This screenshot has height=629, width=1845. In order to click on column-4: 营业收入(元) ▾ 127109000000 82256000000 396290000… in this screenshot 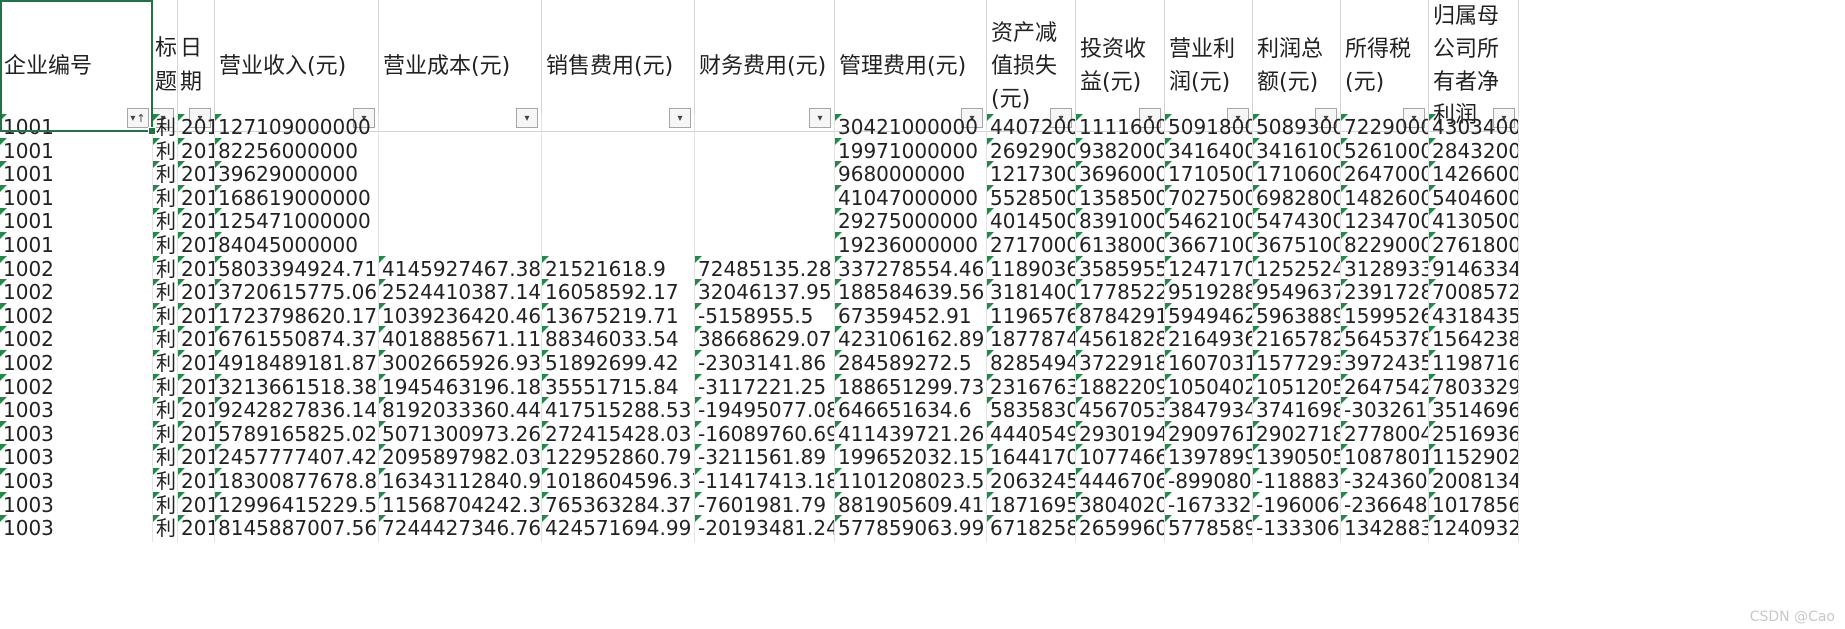, I will do `click(297, 314)`.